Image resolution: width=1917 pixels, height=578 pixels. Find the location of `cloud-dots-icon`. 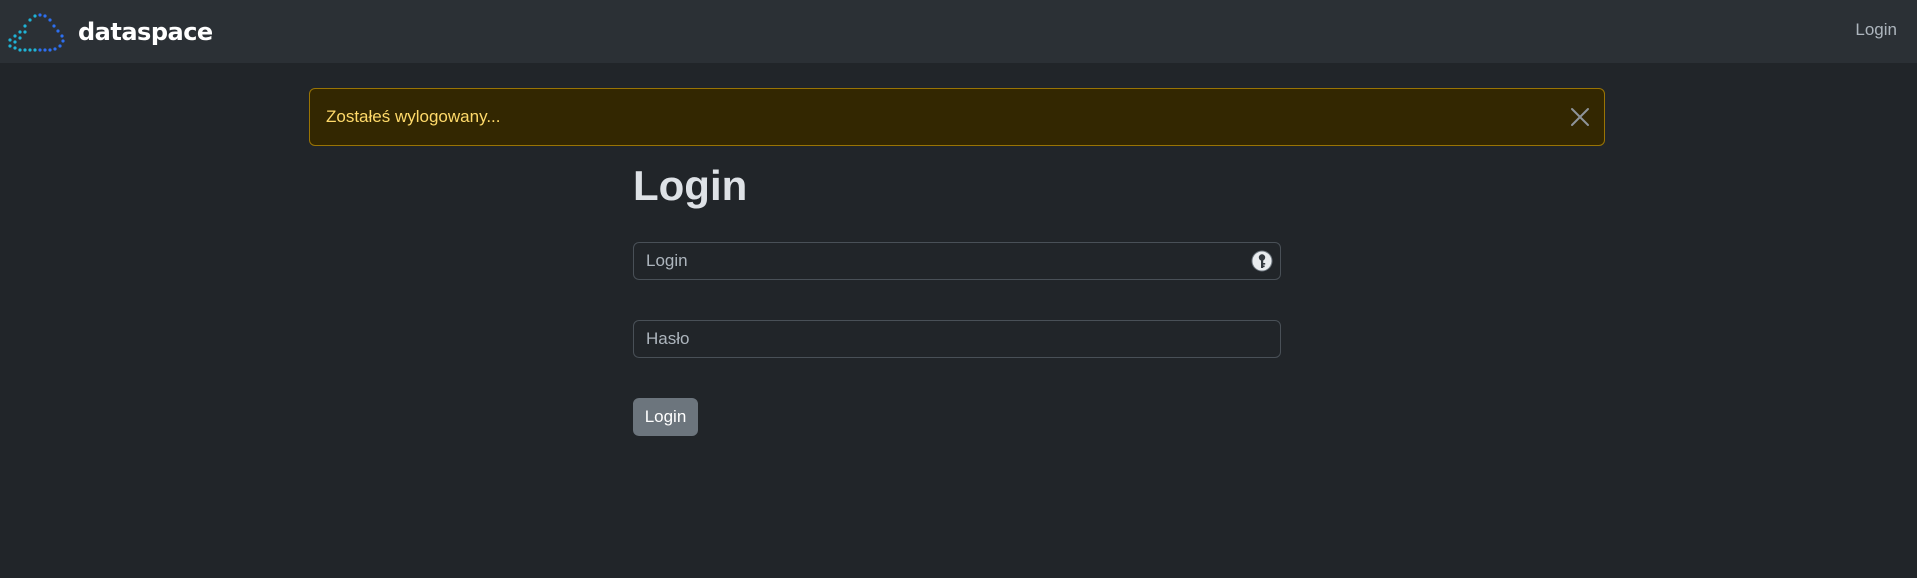

cloud-dots-icon is located at coordinates (36, 32).